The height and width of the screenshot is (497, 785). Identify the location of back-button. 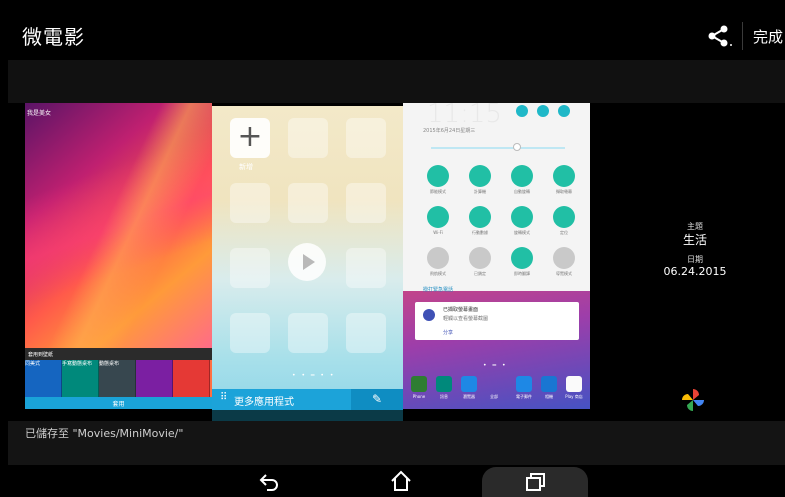
(269, 481).